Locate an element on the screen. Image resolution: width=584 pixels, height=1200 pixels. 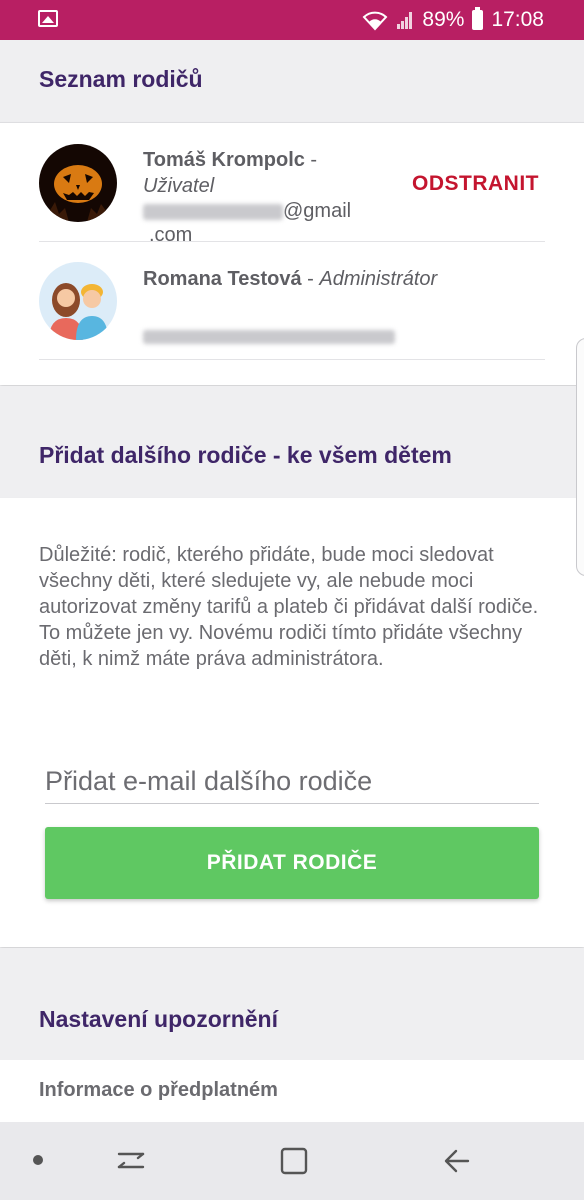
parent-name-line: Tomáš Krompolc - is located at coordinates (230, 160).